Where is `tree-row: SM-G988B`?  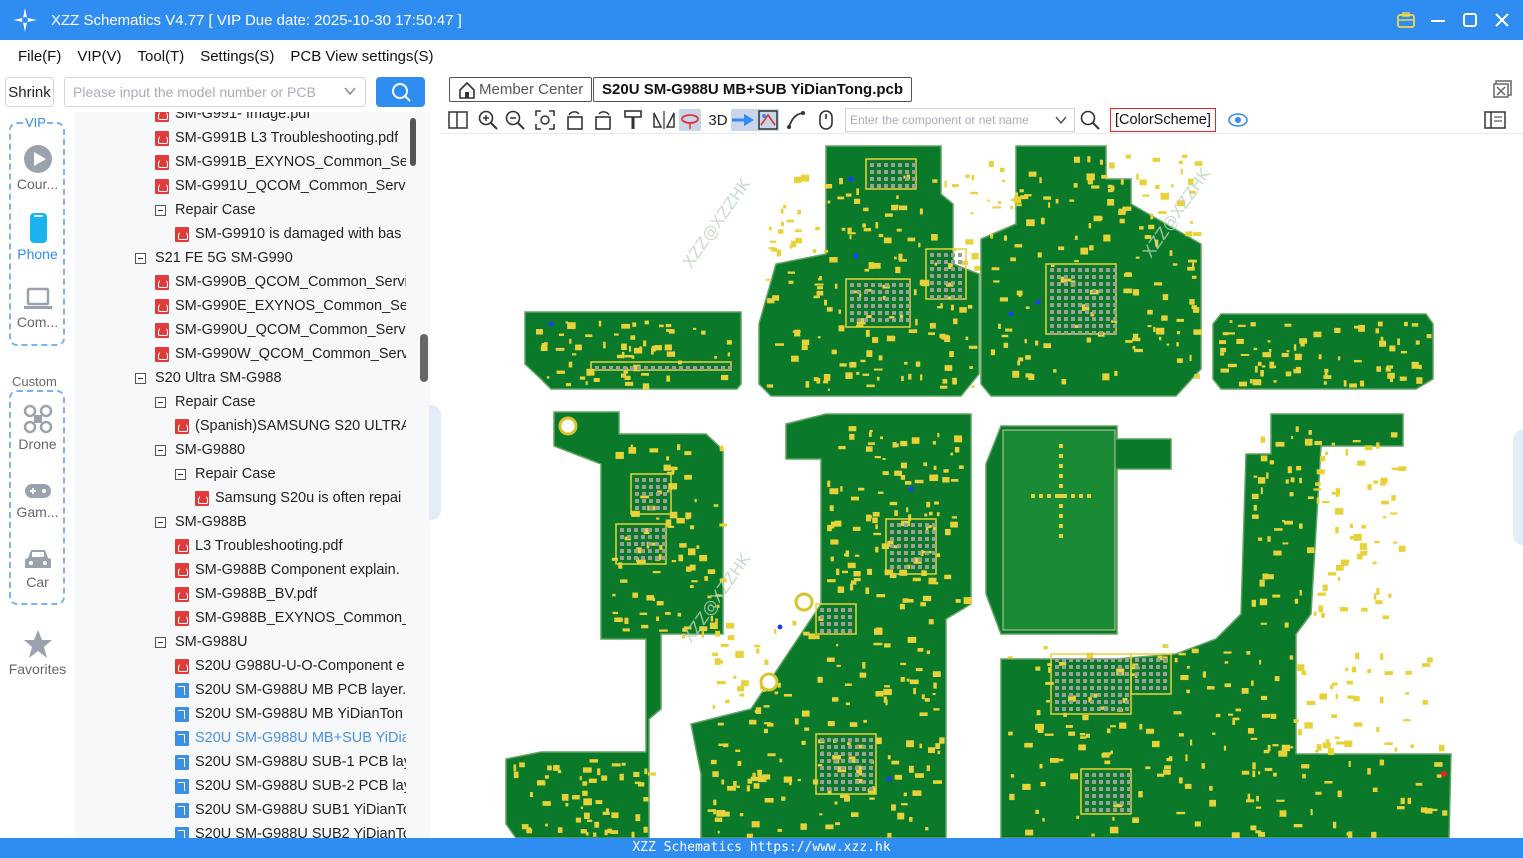
tree-row: SM-G988B is located at coordinates (280, 522).